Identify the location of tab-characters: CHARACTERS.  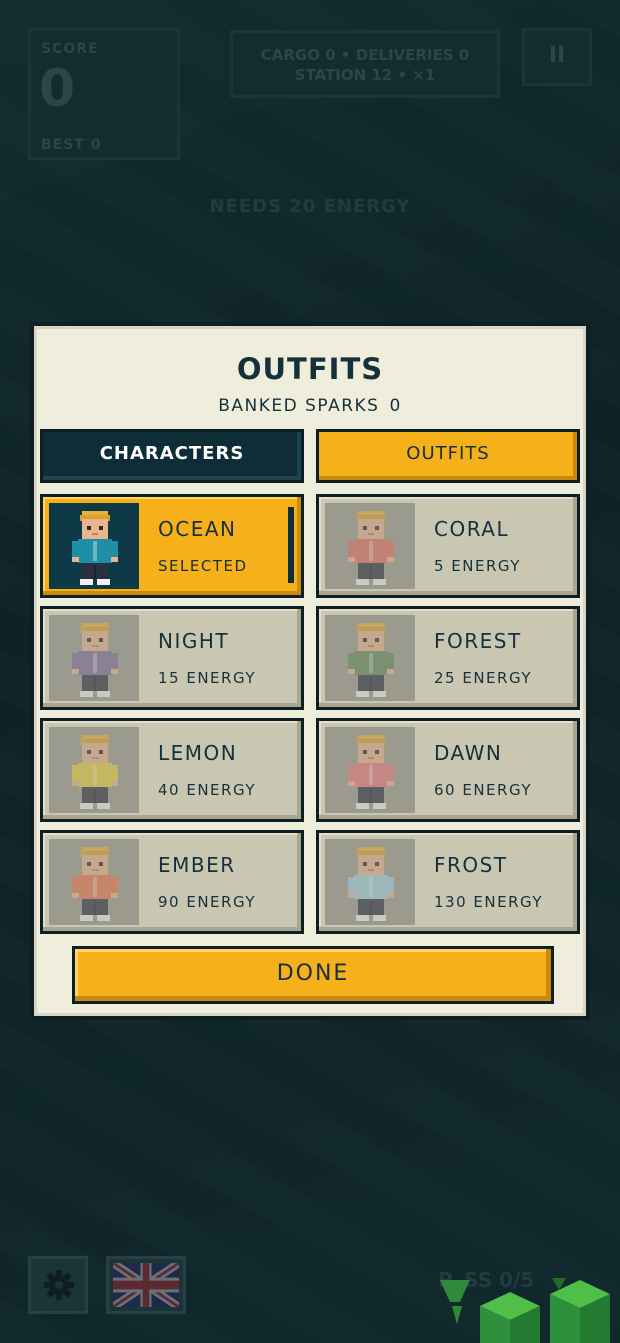
(172, 456).